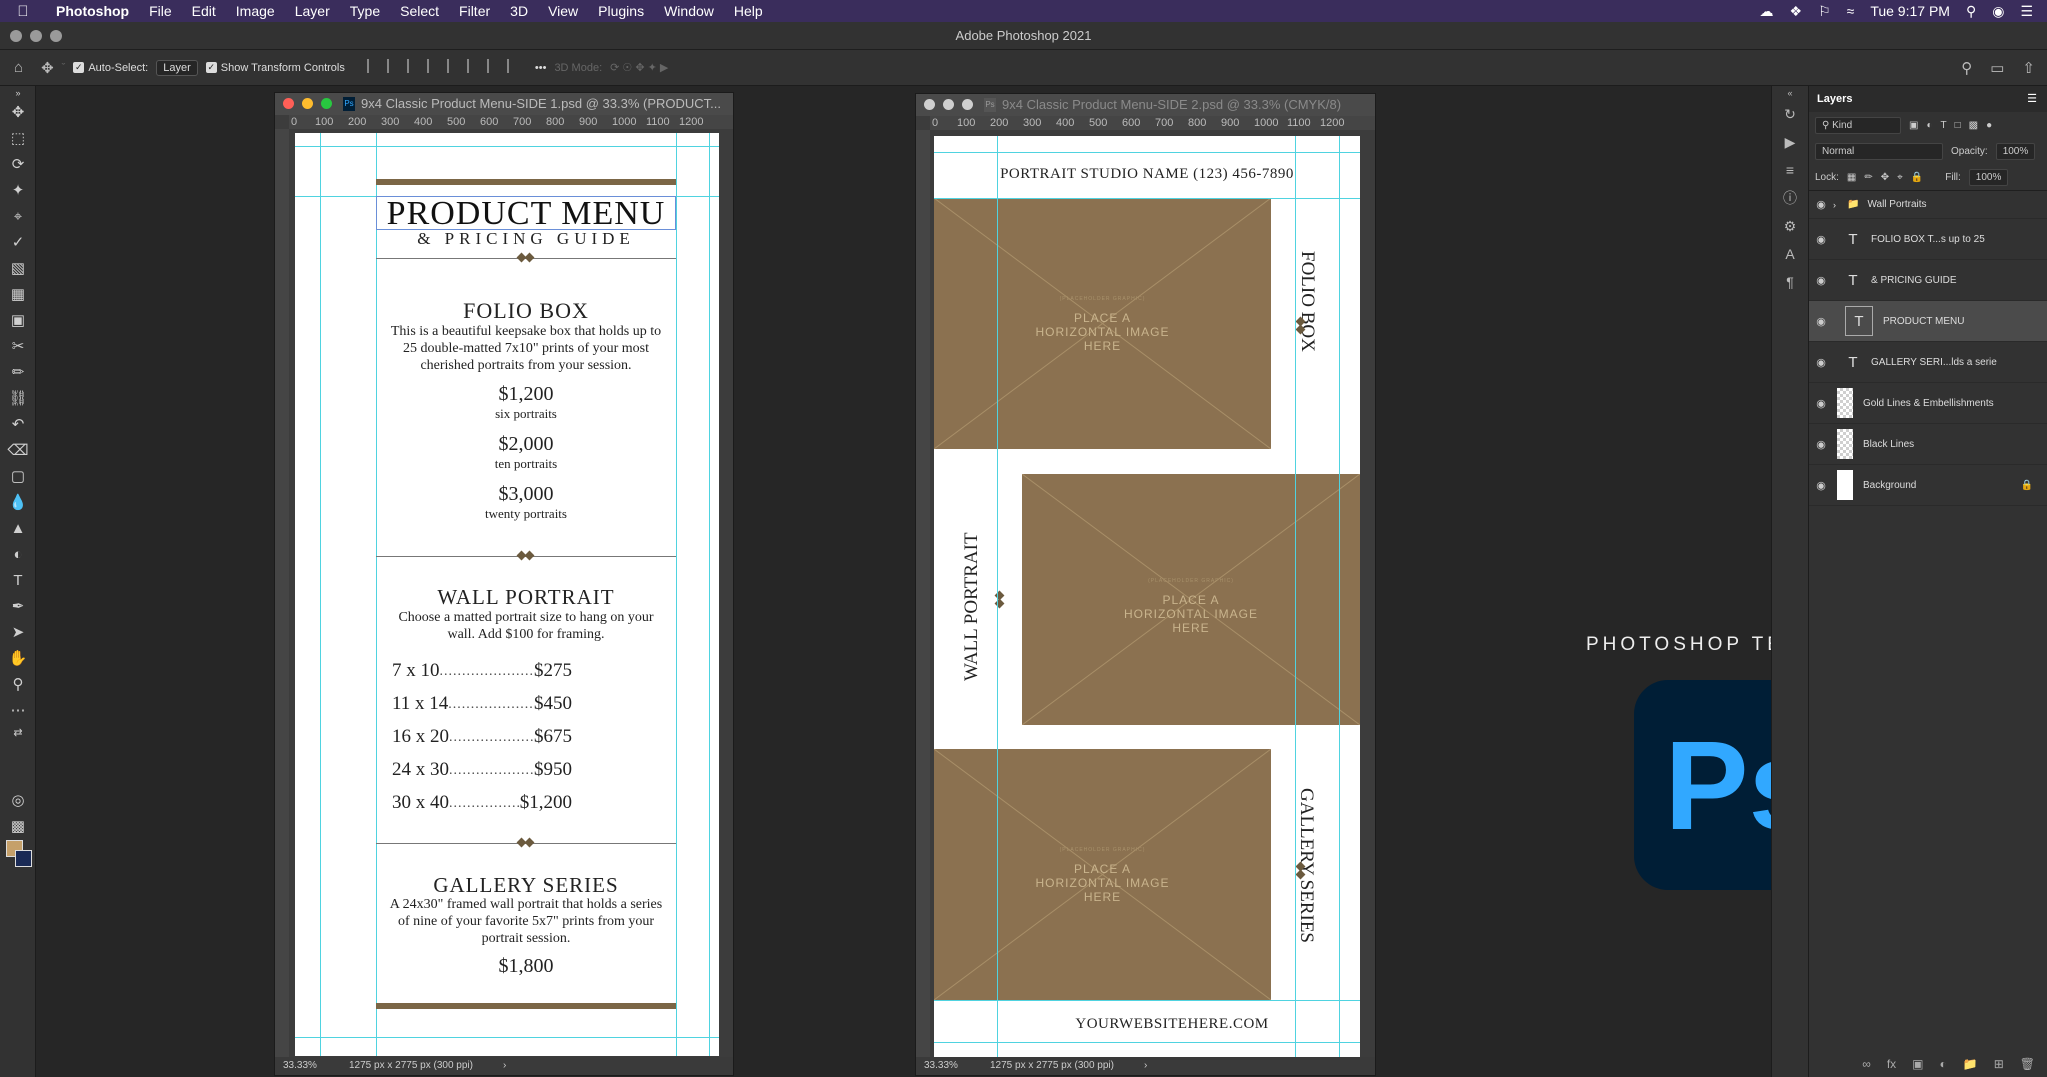 Image resolution: width=2047 pixels, height=1077 pixels. What do you see at coordinates (18, 399) in the screenshot?
I see `stamp-tool-icon: ⛓` at bounding box center [18, 399].